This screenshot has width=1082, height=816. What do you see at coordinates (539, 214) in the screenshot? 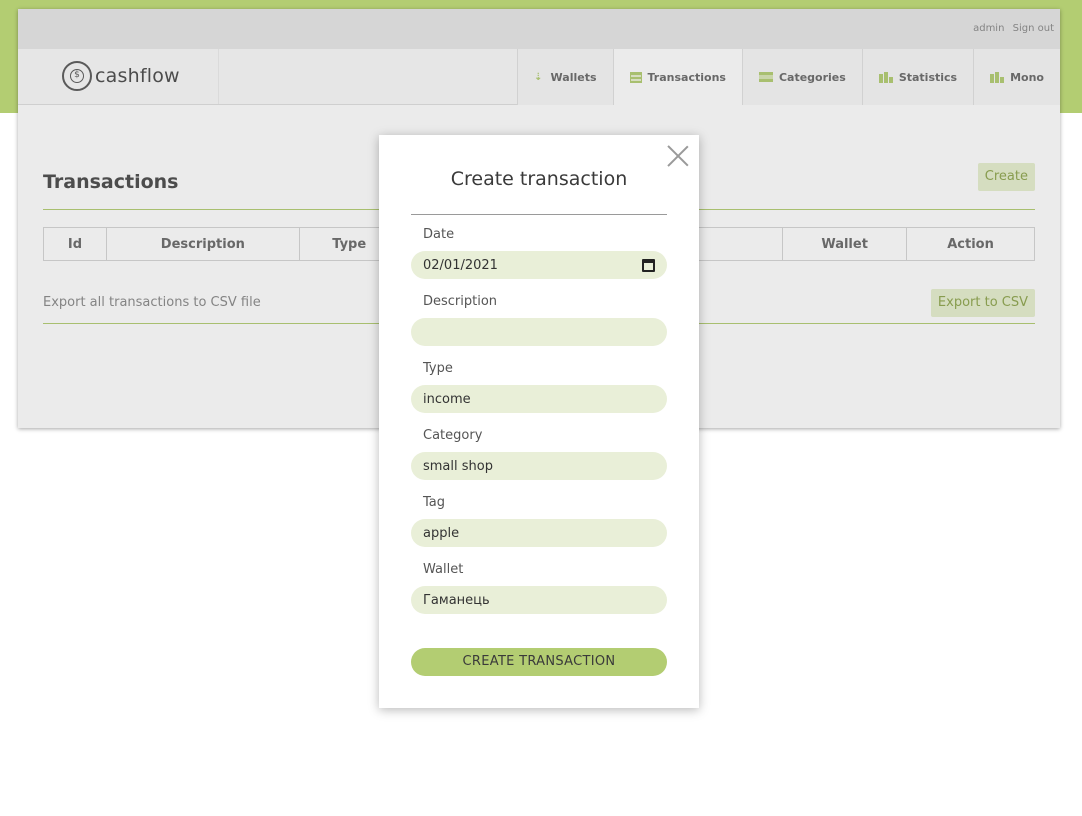
I see `modal-title-divider` at bounding box center [539, 214].